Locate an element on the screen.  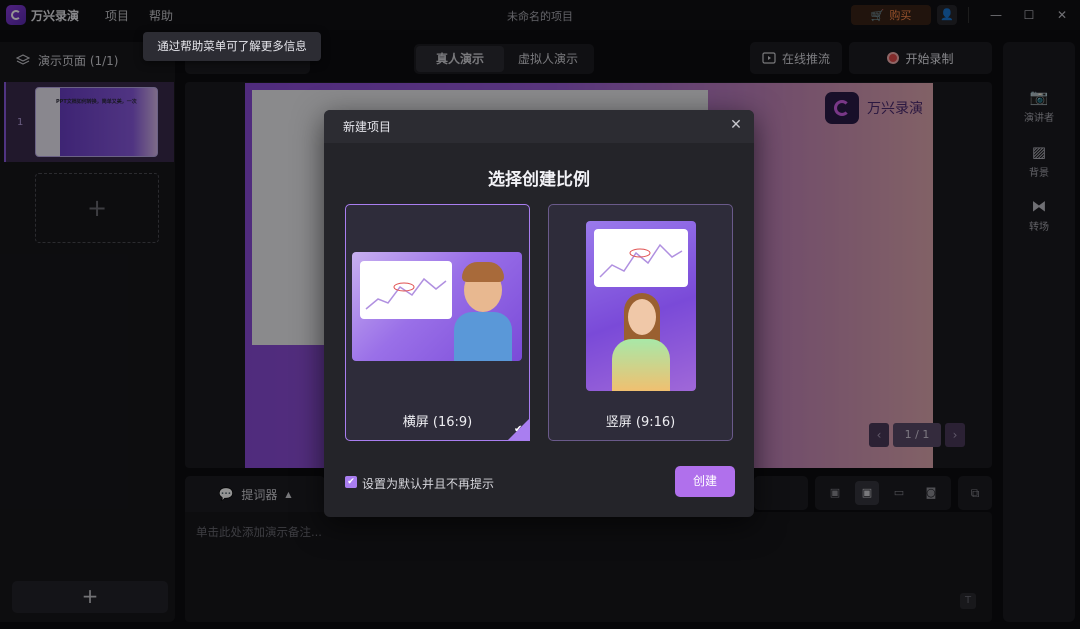
check-icon: ✔ is located at coordinates (518, 429).